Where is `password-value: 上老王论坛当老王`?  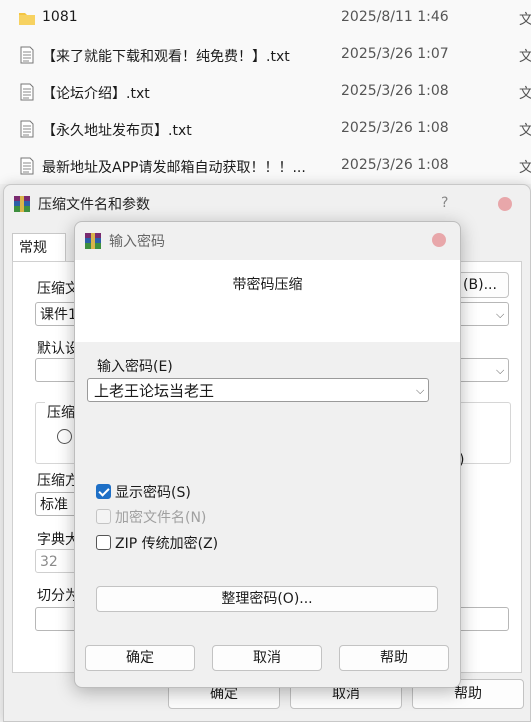
password-value: 上老王论坛当老王 is located at coordinates (154, 391).